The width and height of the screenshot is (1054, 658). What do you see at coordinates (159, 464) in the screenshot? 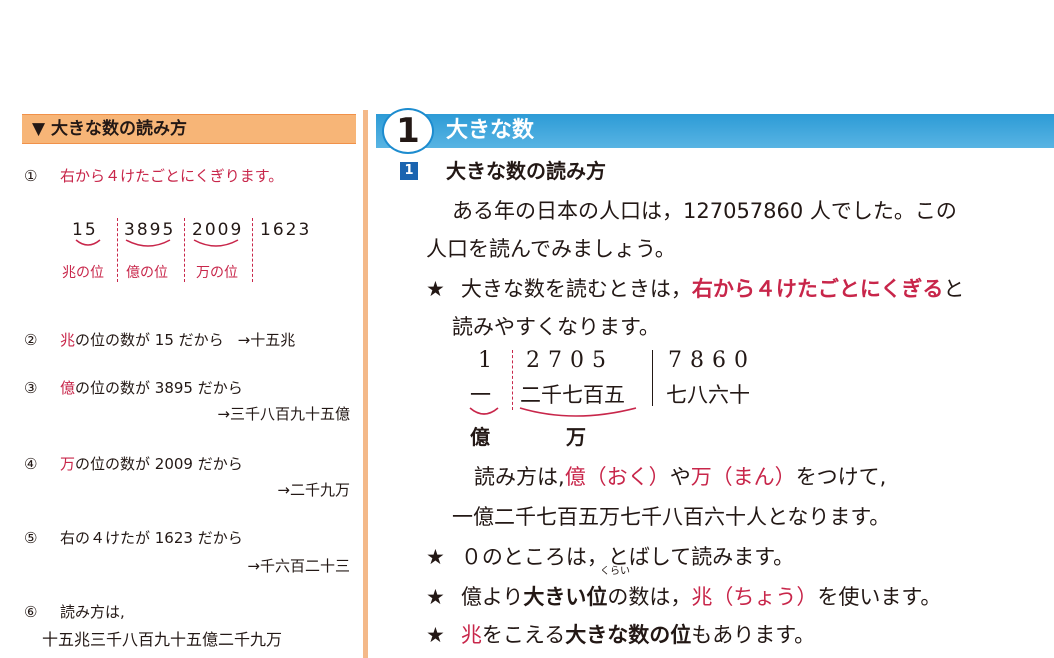
I see `step-text: の位の数が 2009 だから` at bounding box center [159, 464].